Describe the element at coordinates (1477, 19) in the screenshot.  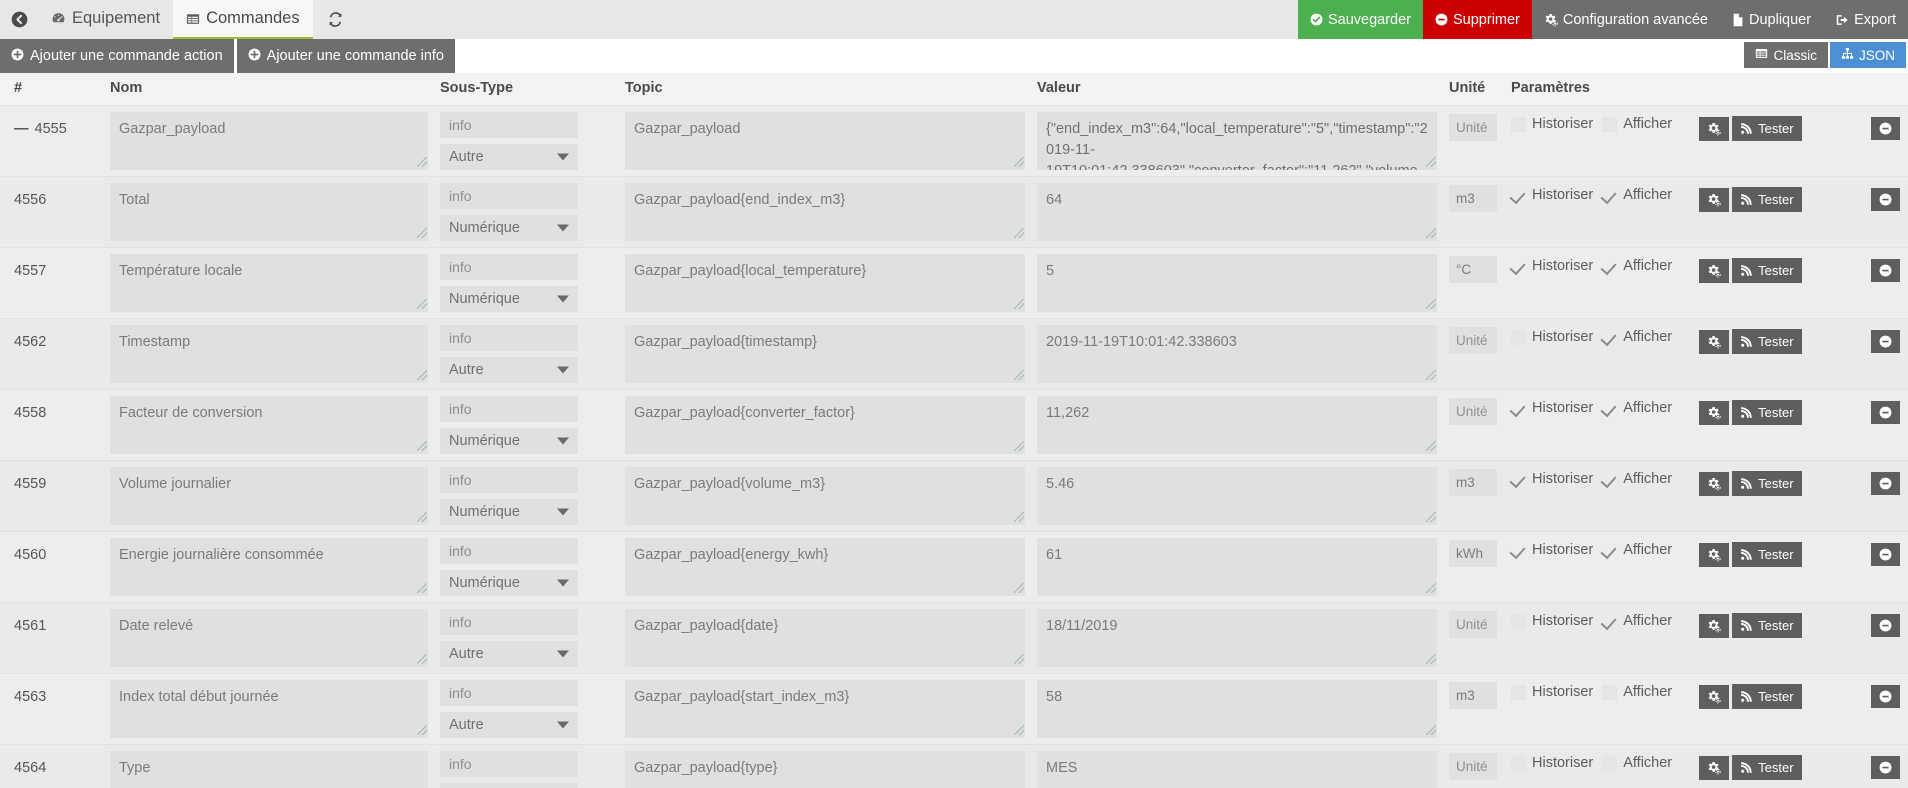
I see `delete-button: Supprimer` at that location.